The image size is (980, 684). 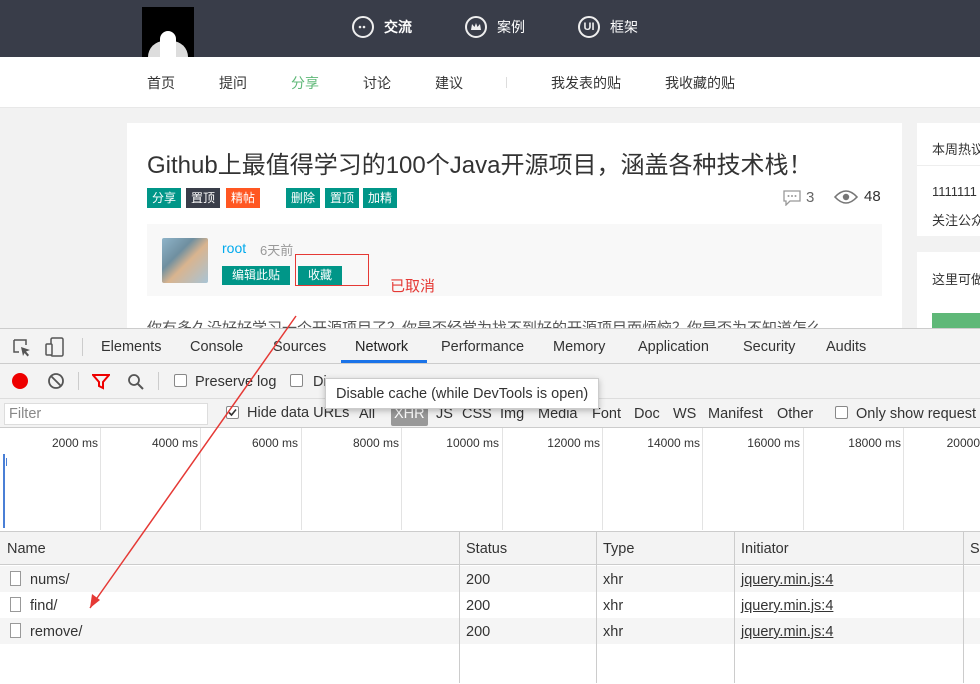 I want to click on subnav-home: 首页, so click(x=161, y=83).